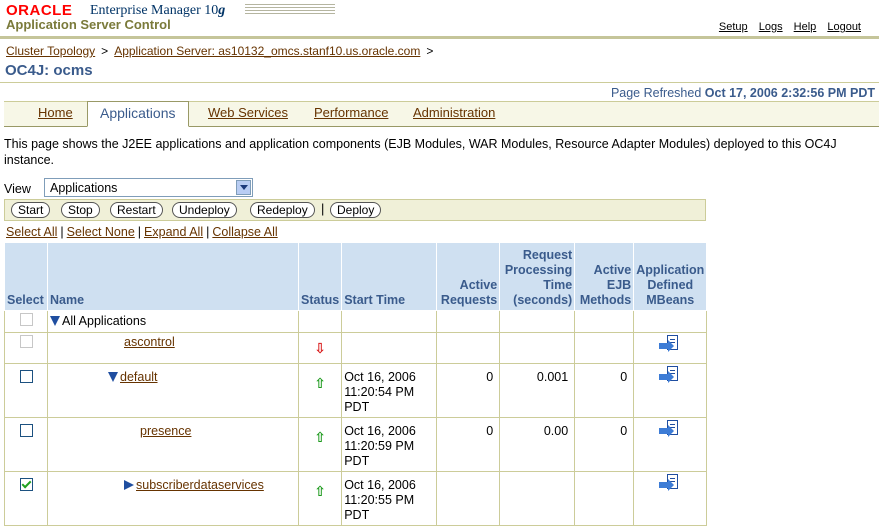  What do you see at coordinates (148, 187) in the screenshot?
I see `view-select: Applications` at bounding box center [148, 187].